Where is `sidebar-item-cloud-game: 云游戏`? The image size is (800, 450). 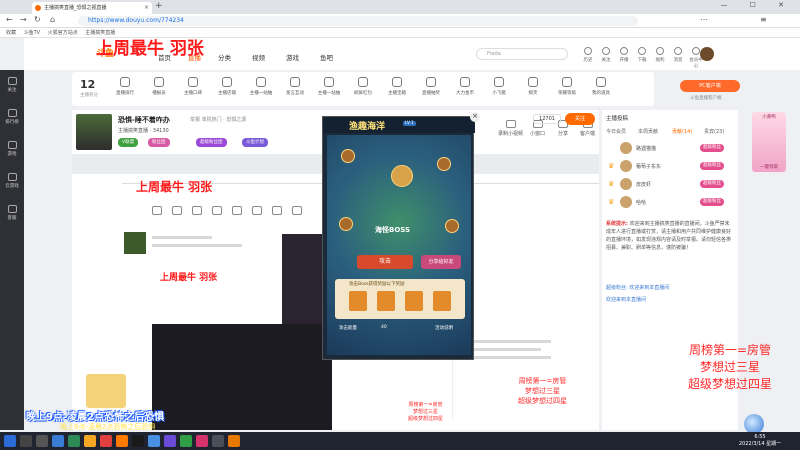
sidebar-item-cloud-game: 云游戏 is located at coordinates (12, 183).